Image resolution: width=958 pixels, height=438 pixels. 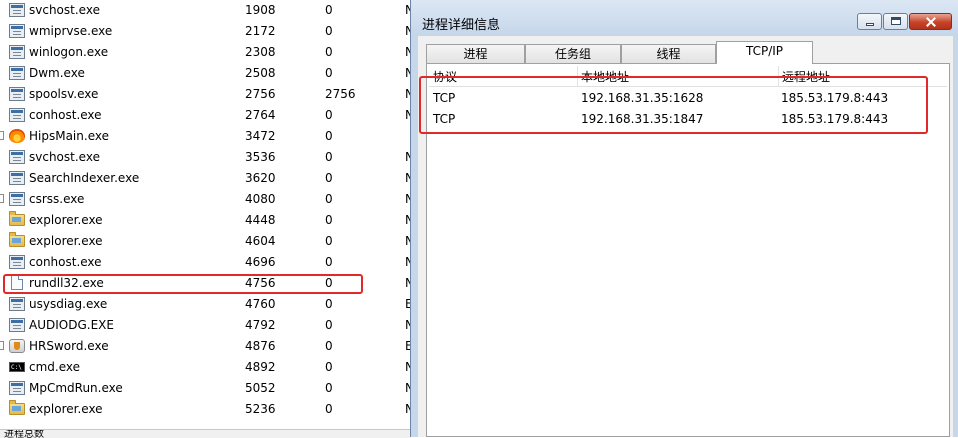 I want to click on tab-thread: 线程, so click(x=668, y=53).